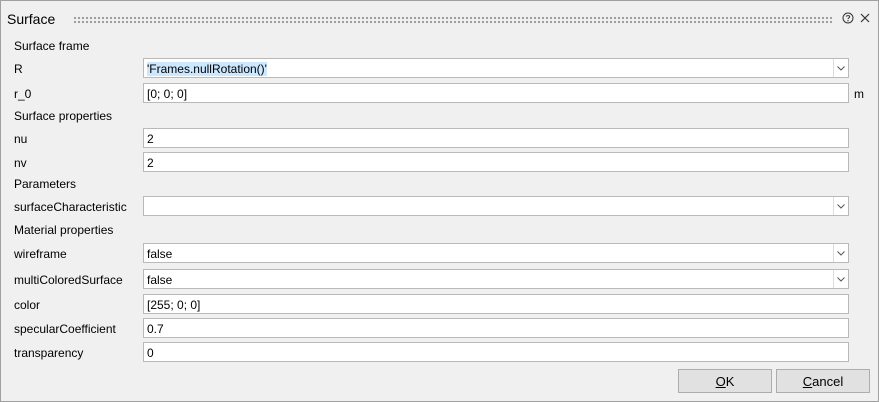 This screenshot has height=402, width=879. Describe the element at coordinates (68, 280) in the screenshot. I see `label-multiColoredSurface: multiColoredSurface` at that location.